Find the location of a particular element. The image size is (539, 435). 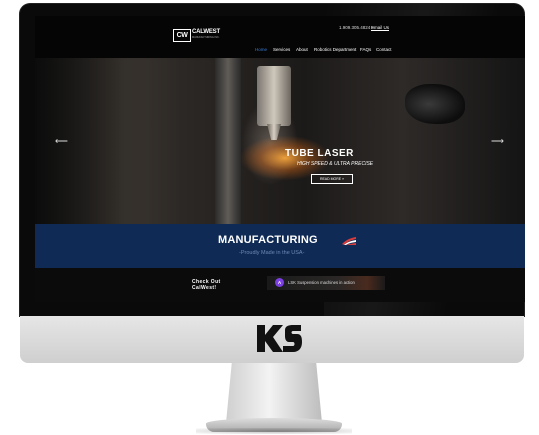

promo-heading: Check Out CalWest! is located at coordinates (206, 285).